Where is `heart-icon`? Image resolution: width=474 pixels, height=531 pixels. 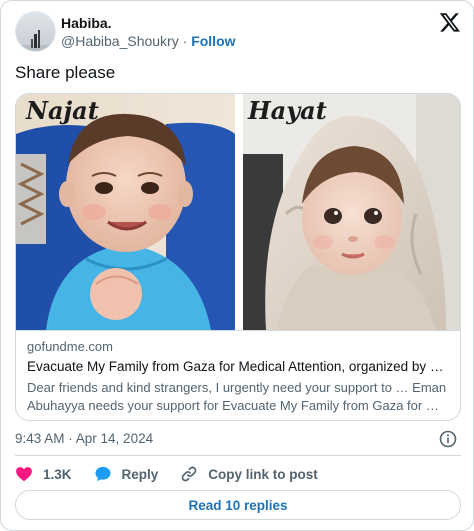
heart-icon is located at coordinates (24, 474).